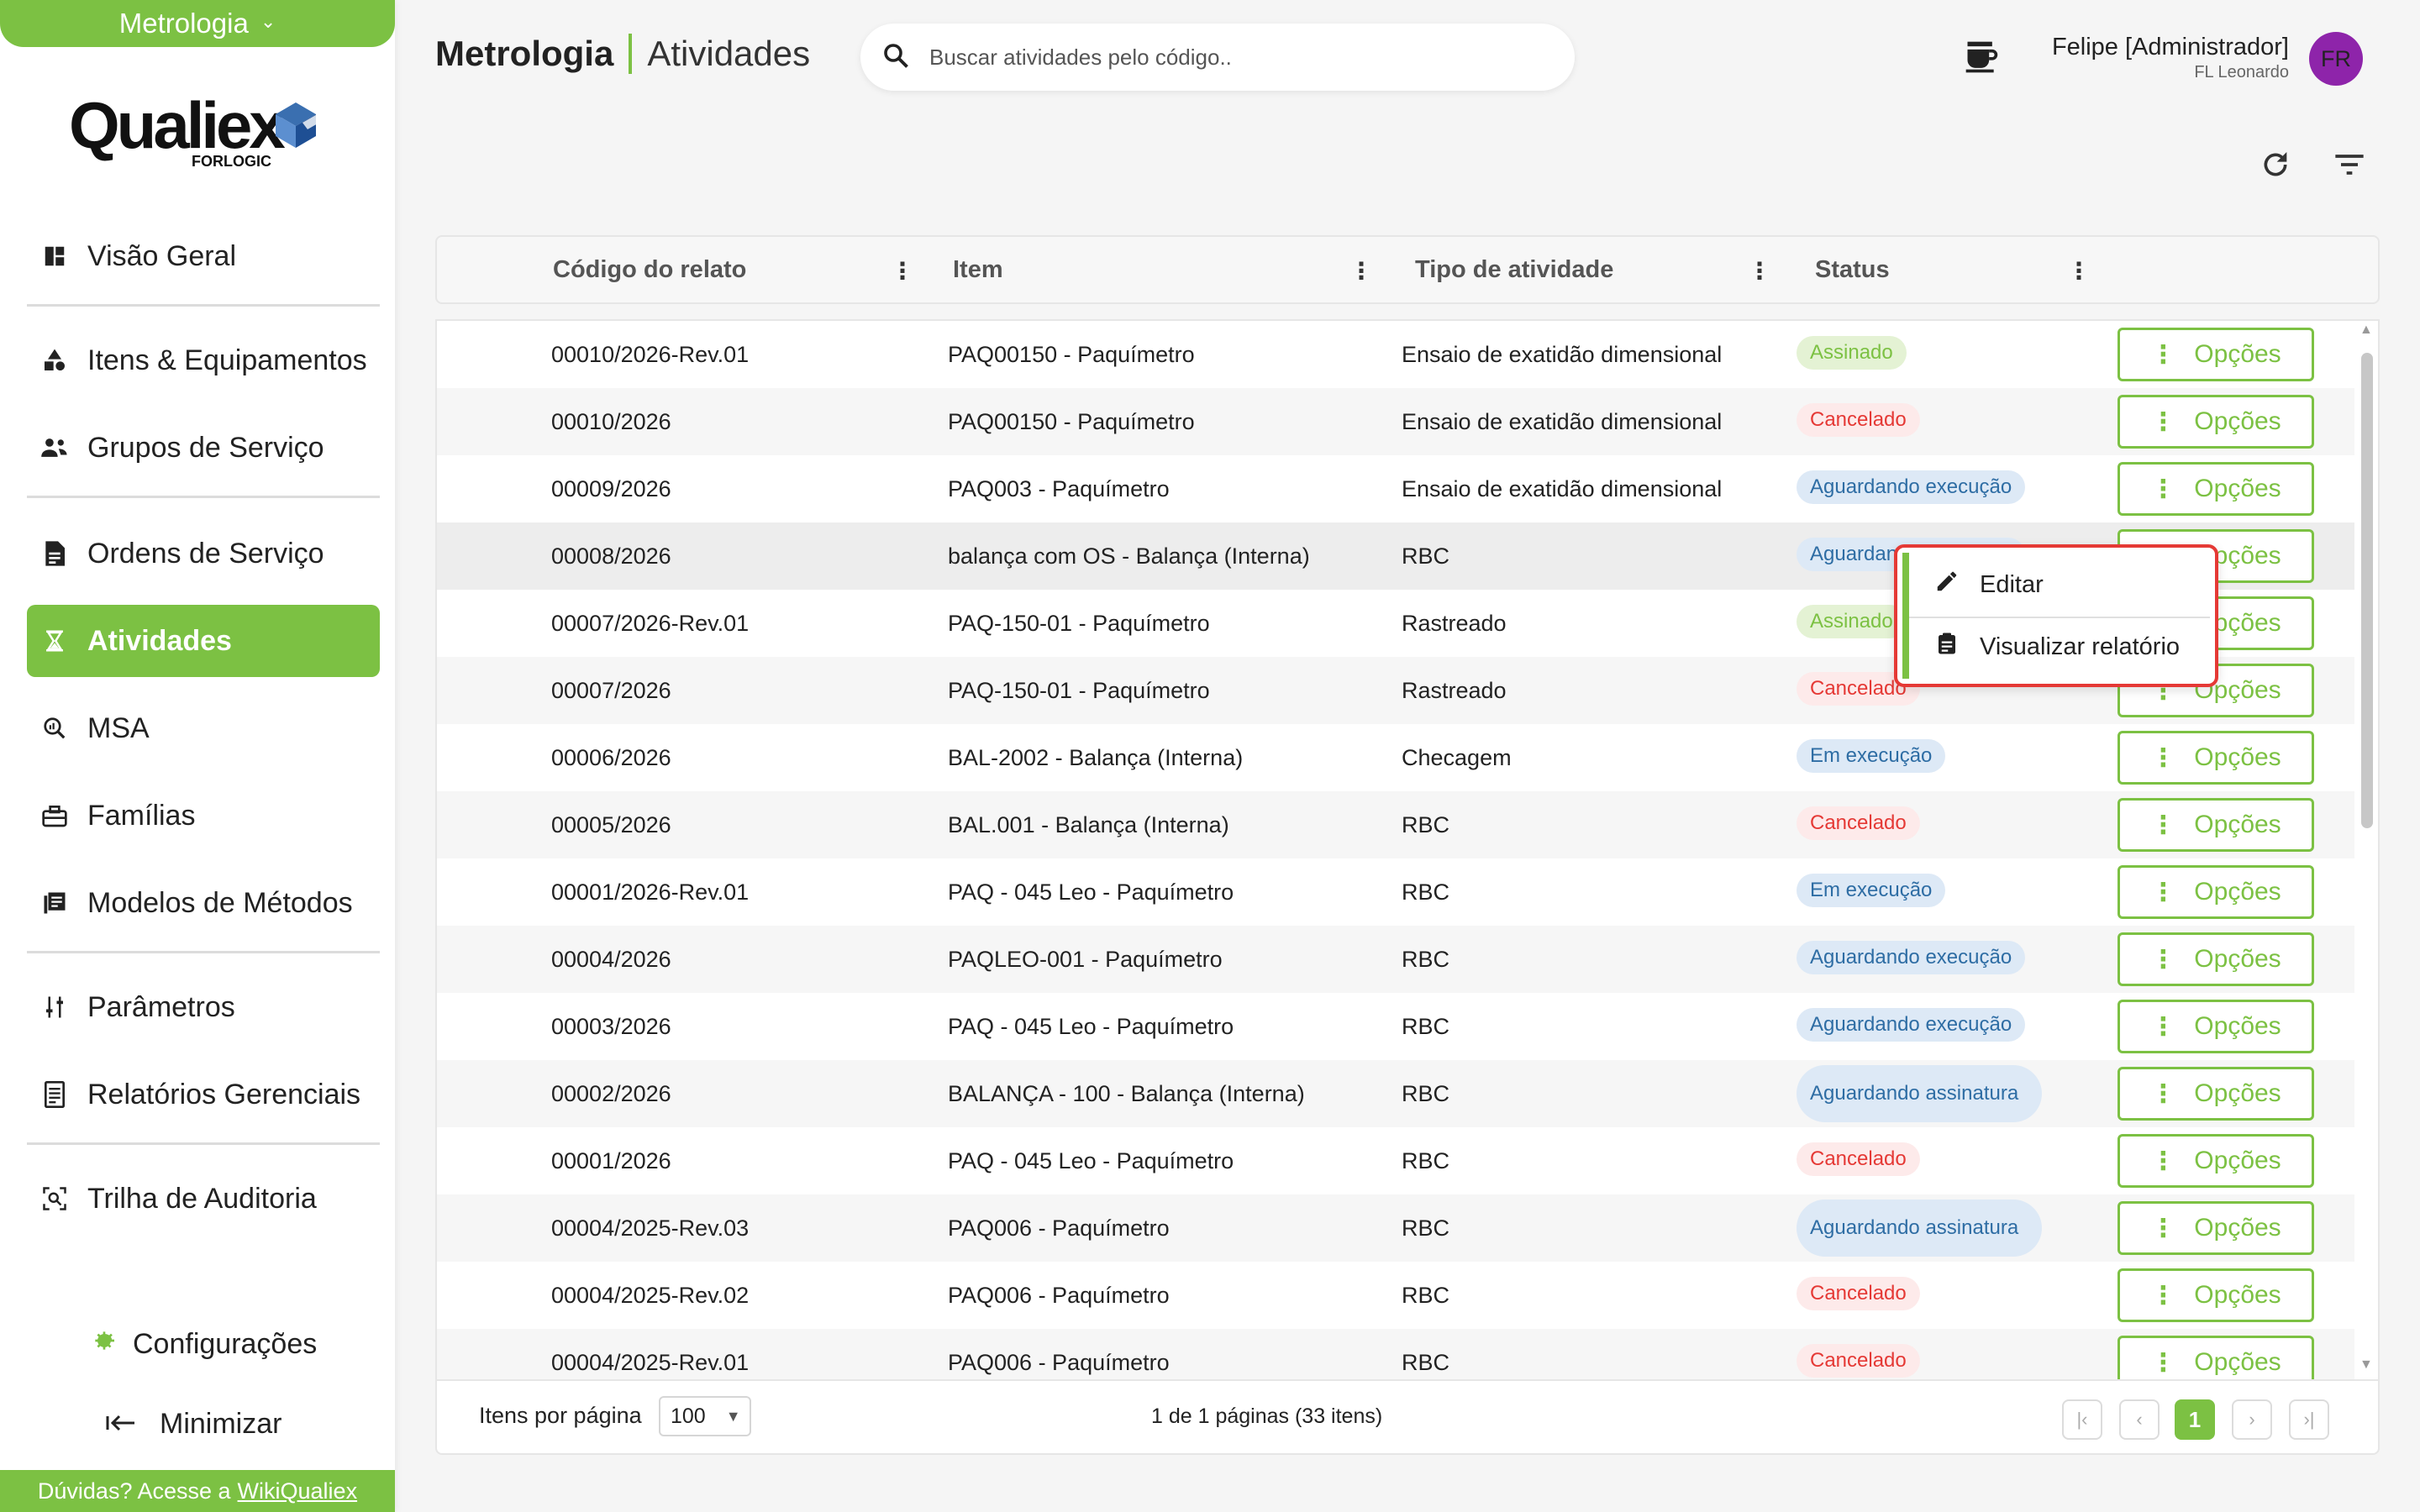 This screenshot has width=2420, height=1512. I want to click on cell-item: BAL-2002 - Balança (Interna), so click(1096, 757).